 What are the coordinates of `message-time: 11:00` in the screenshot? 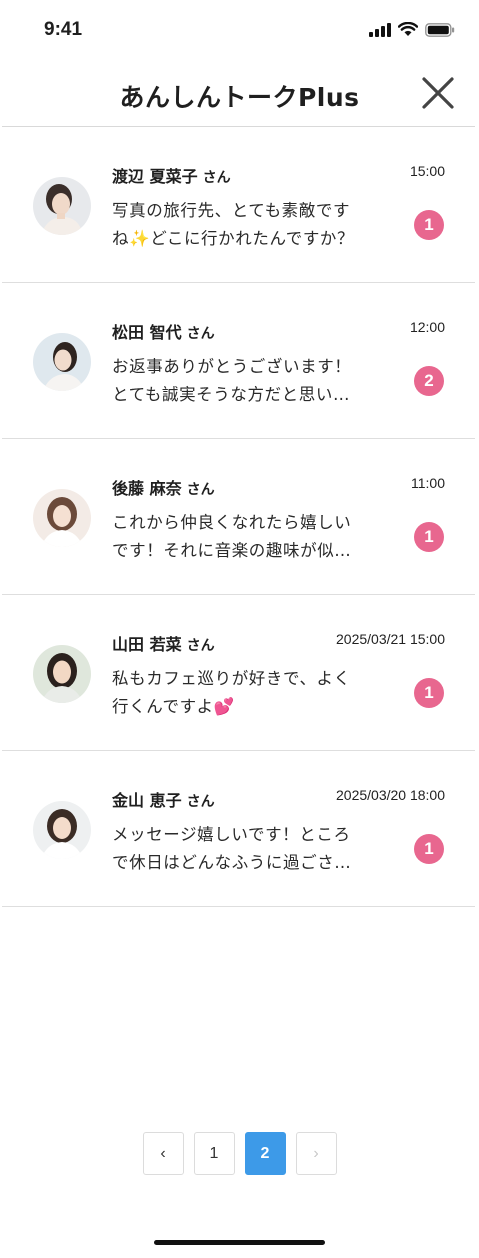 It's located at (428, 483).